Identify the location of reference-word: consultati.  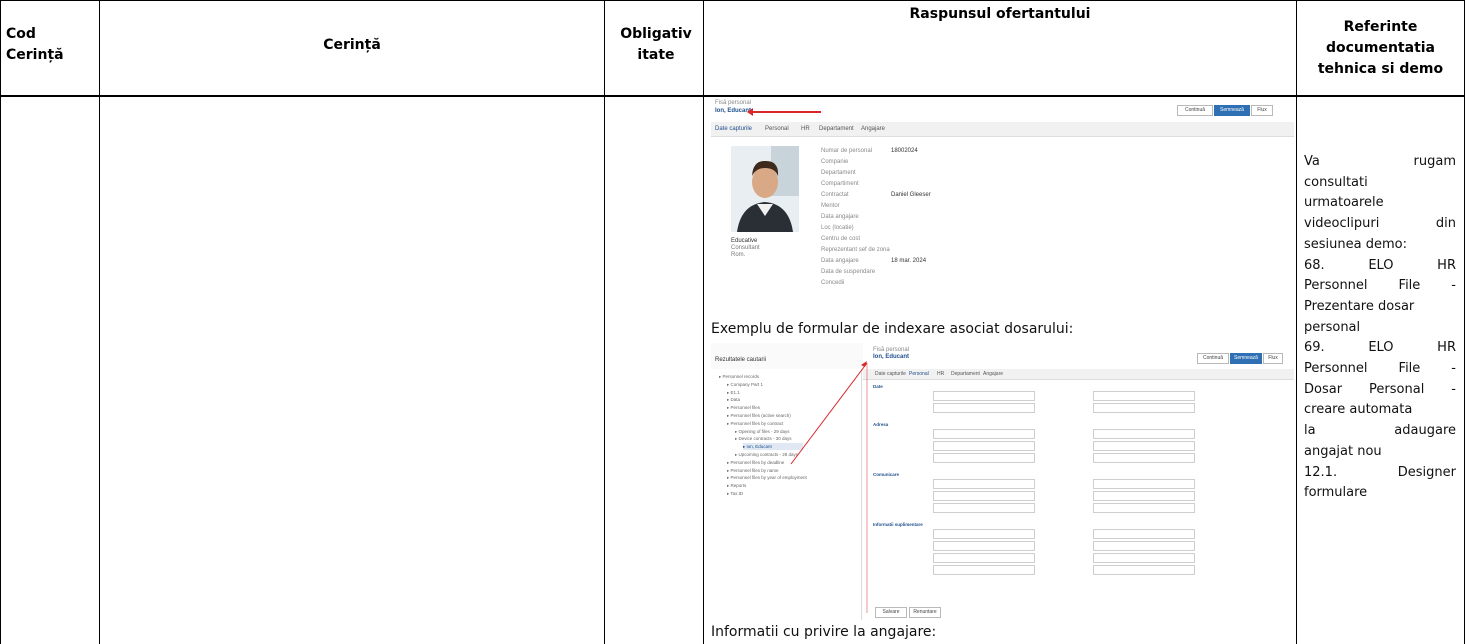
(1336, 182).